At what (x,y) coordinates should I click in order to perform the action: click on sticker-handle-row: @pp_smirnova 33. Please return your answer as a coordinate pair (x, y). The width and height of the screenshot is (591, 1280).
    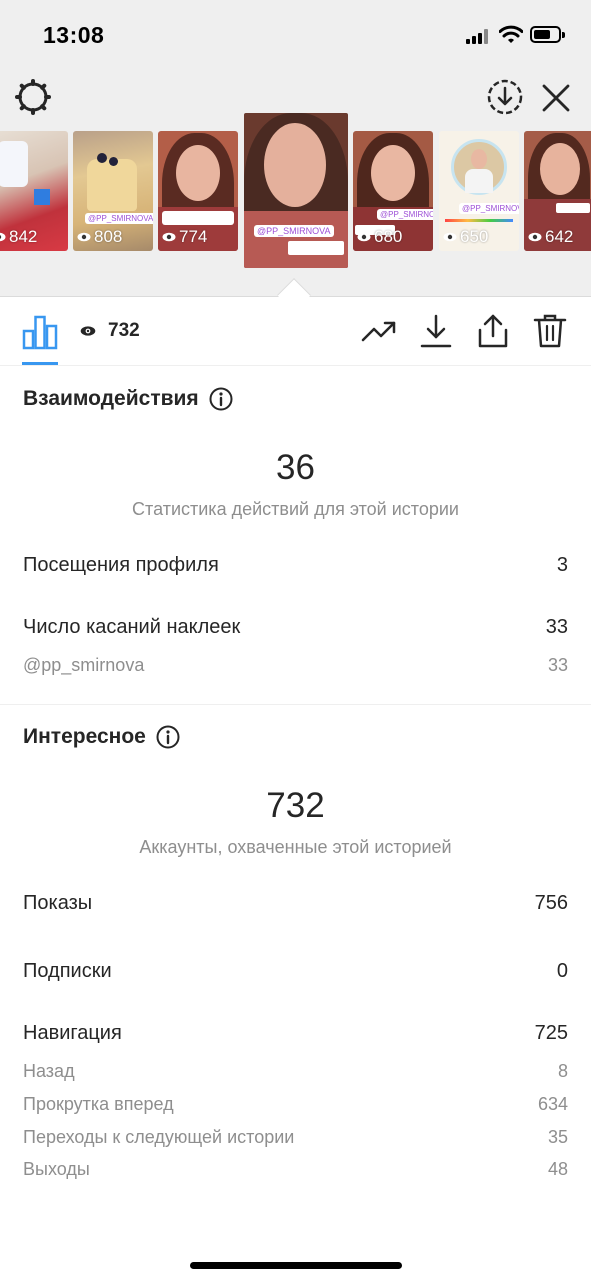
    Looking at the image, I should click on (295, 665).